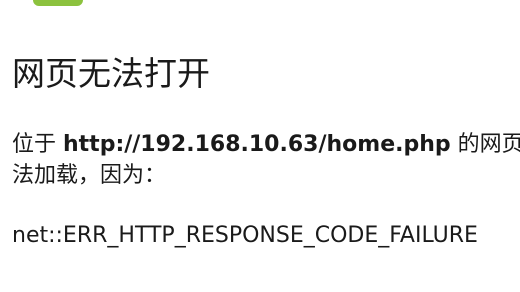 This screenshot has width=520, height=292. I want to click on description-prefix: 位于, so click(37, 144).